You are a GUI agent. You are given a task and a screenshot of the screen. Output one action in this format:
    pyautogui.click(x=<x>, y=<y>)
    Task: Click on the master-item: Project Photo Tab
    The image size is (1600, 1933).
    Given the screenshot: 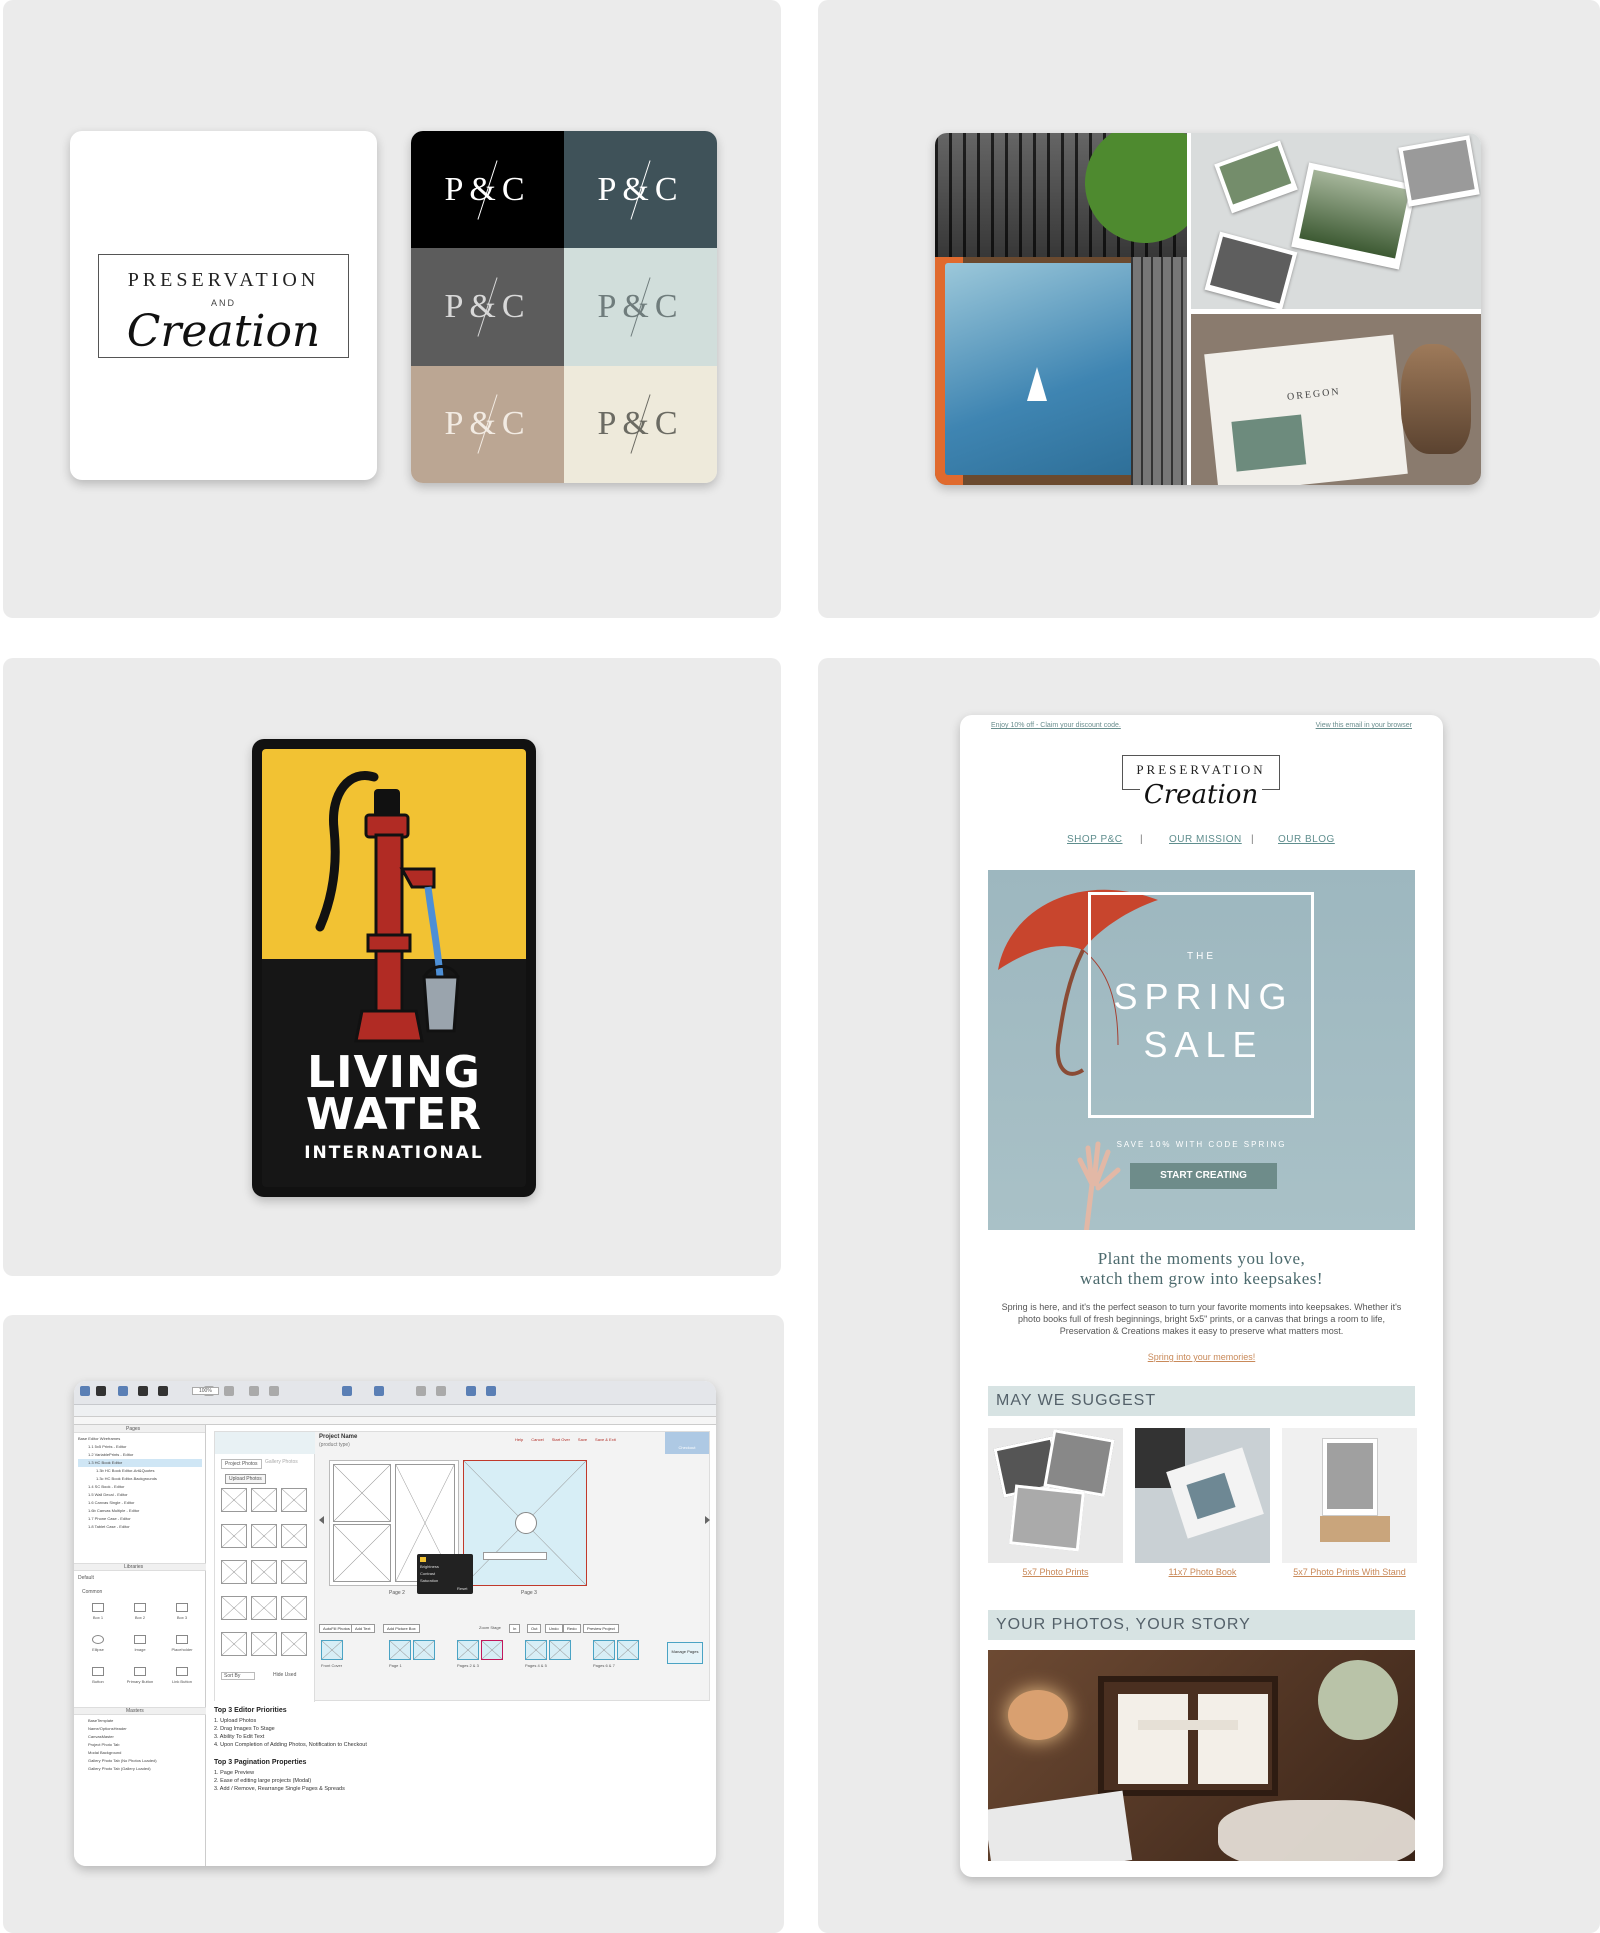 What is the action you would take?
    pyautogui.click(x=142, y=1745)
    